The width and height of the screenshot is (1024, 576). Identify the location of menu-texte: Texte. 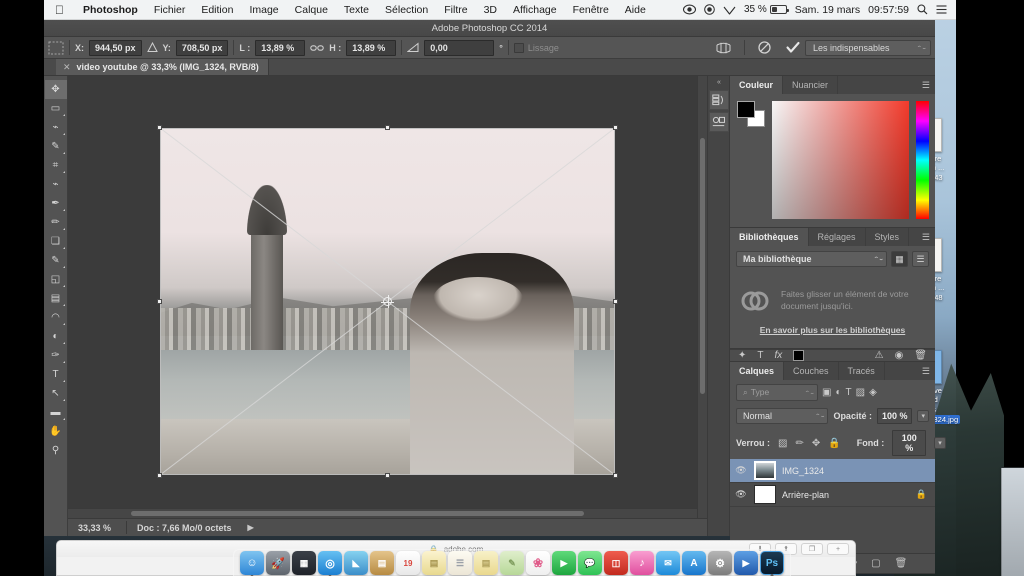
(356, 10).